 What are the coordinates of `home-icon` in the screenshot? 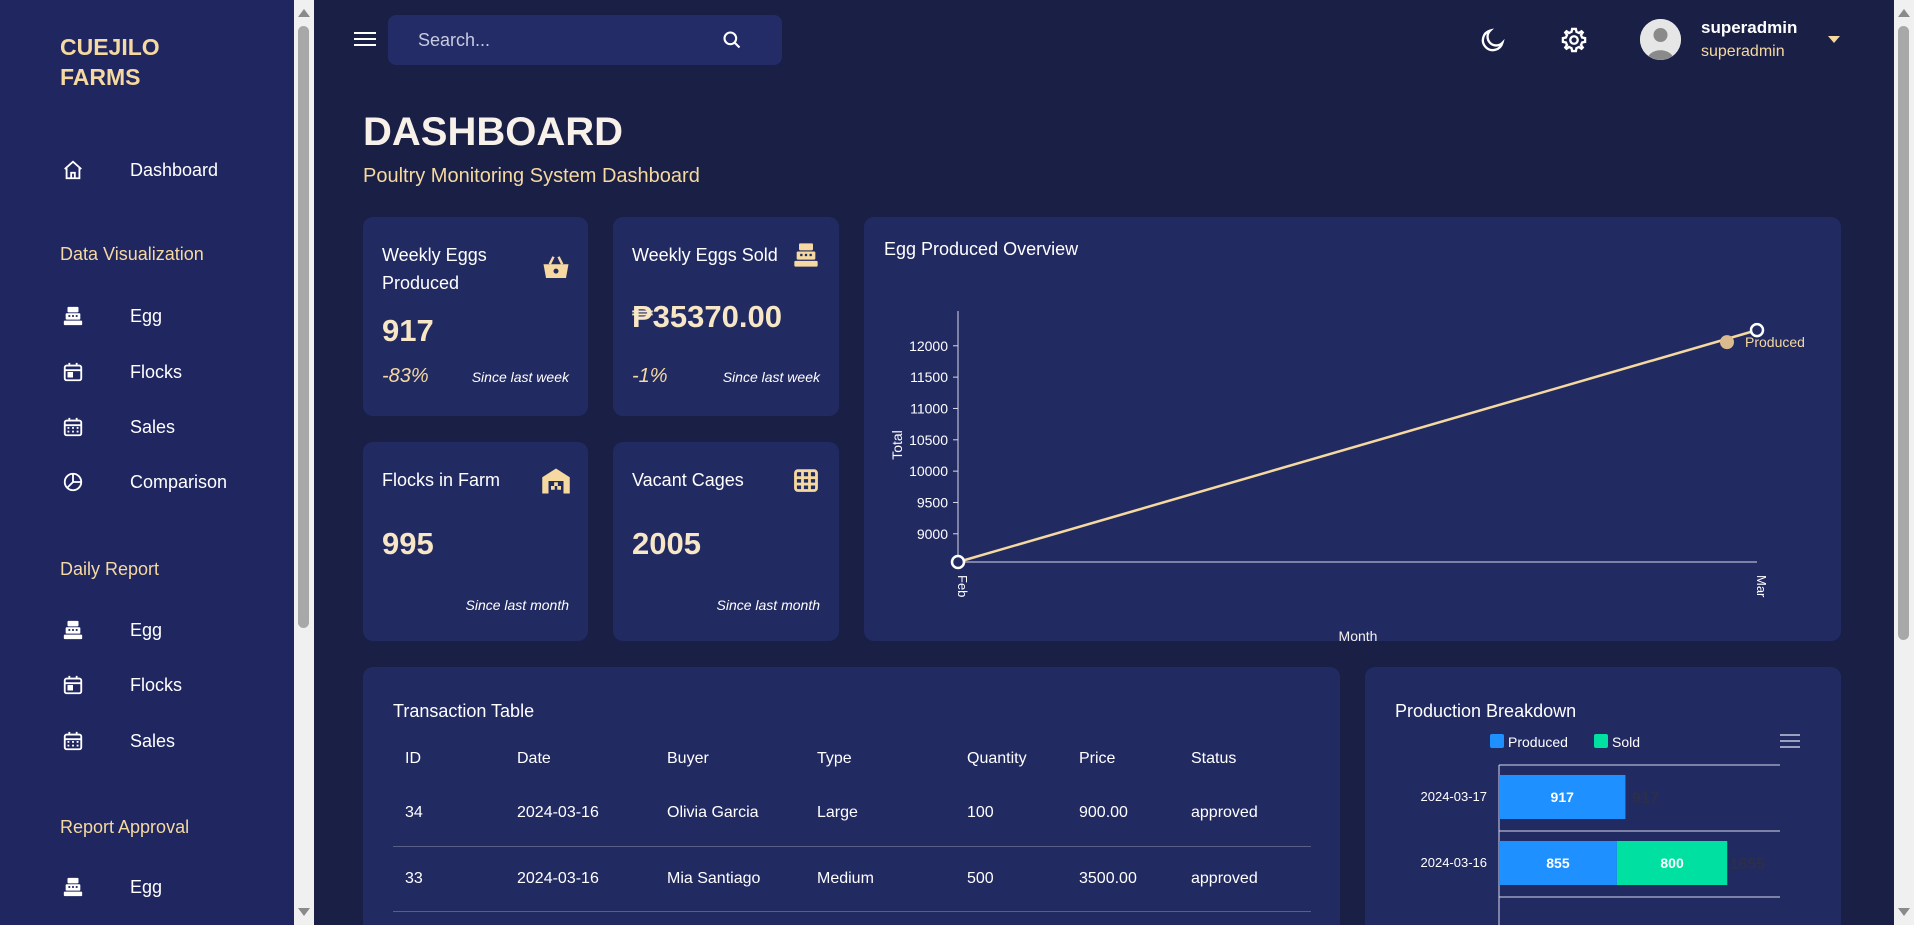 It's located at (73, 170).